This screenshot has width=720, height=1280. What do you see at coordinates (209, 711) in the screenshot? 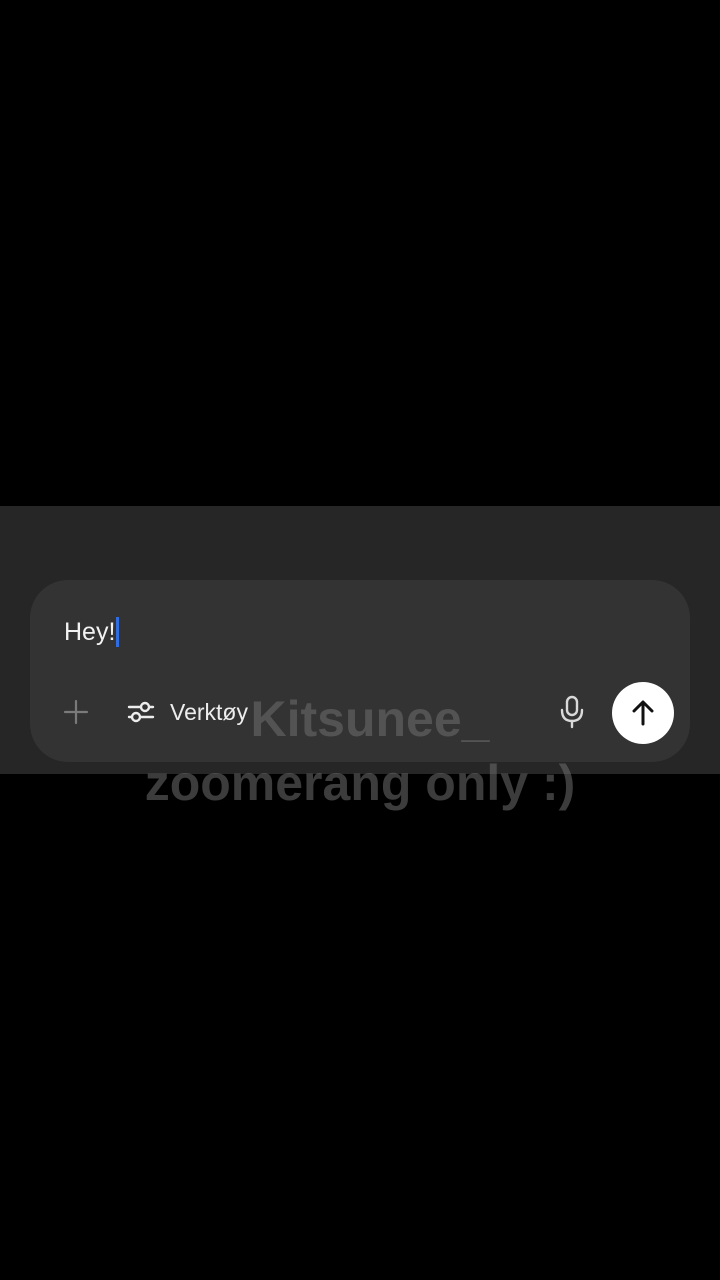
I see `tools-button-label: Verktøy` at bounding box center [209, 711].